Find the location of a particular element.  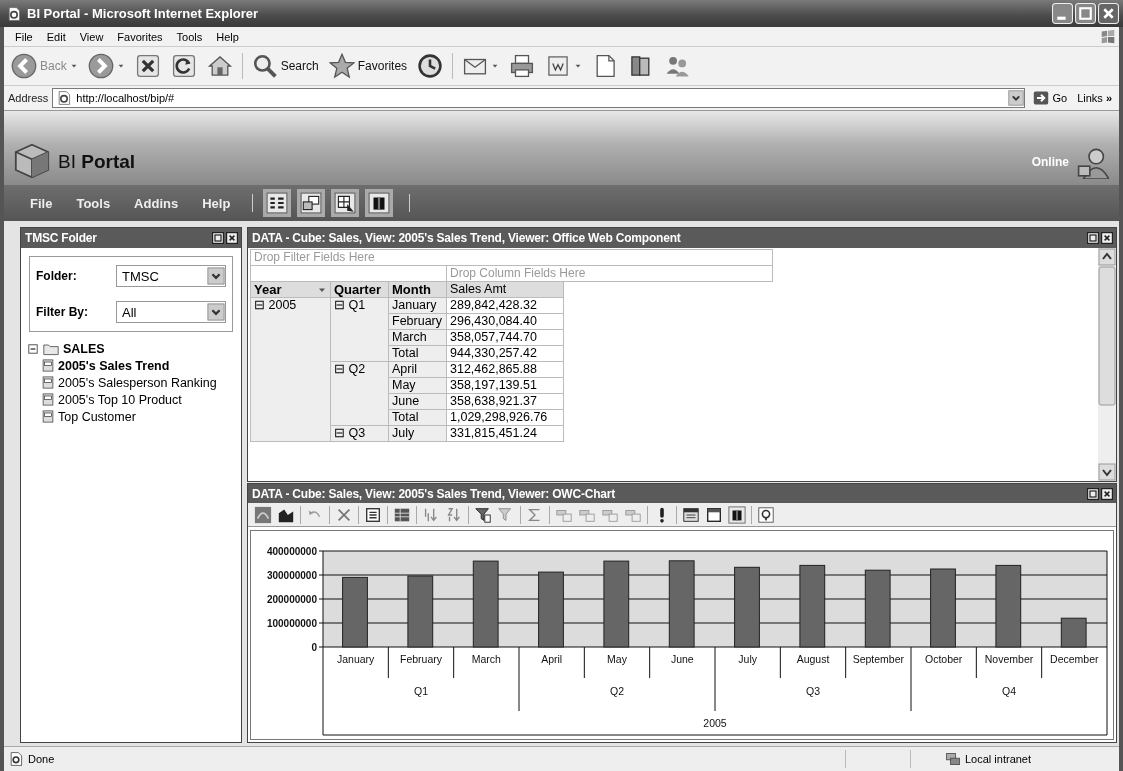

menu-item: Addins is located at coordinates (156, 203).